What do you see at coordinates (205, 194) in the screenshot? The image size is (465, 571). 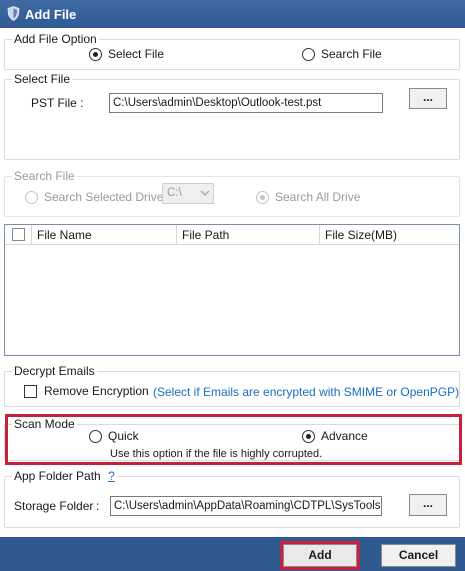 I see `chevron-down-icon` at bounding box center [205, 194].